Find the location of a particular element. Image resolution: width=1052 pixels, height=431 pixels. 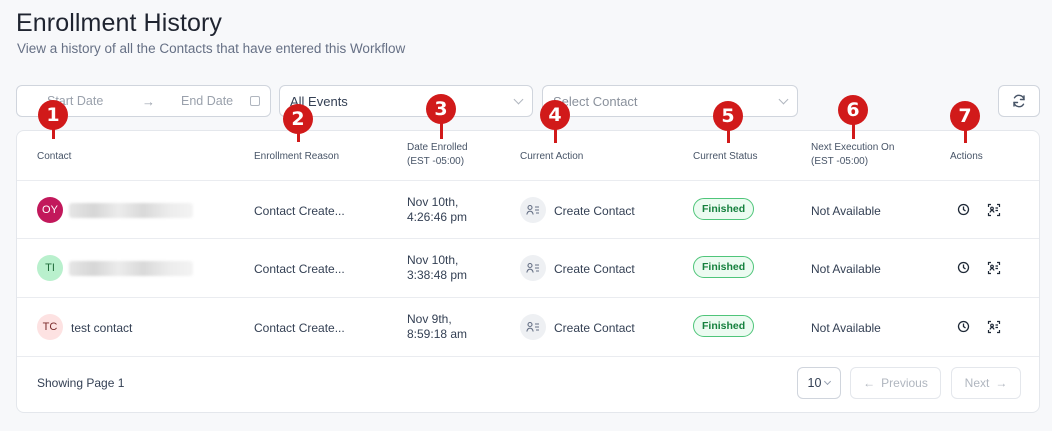

pagination-status: Showing Page 1 is located at coordinates (81, 383).